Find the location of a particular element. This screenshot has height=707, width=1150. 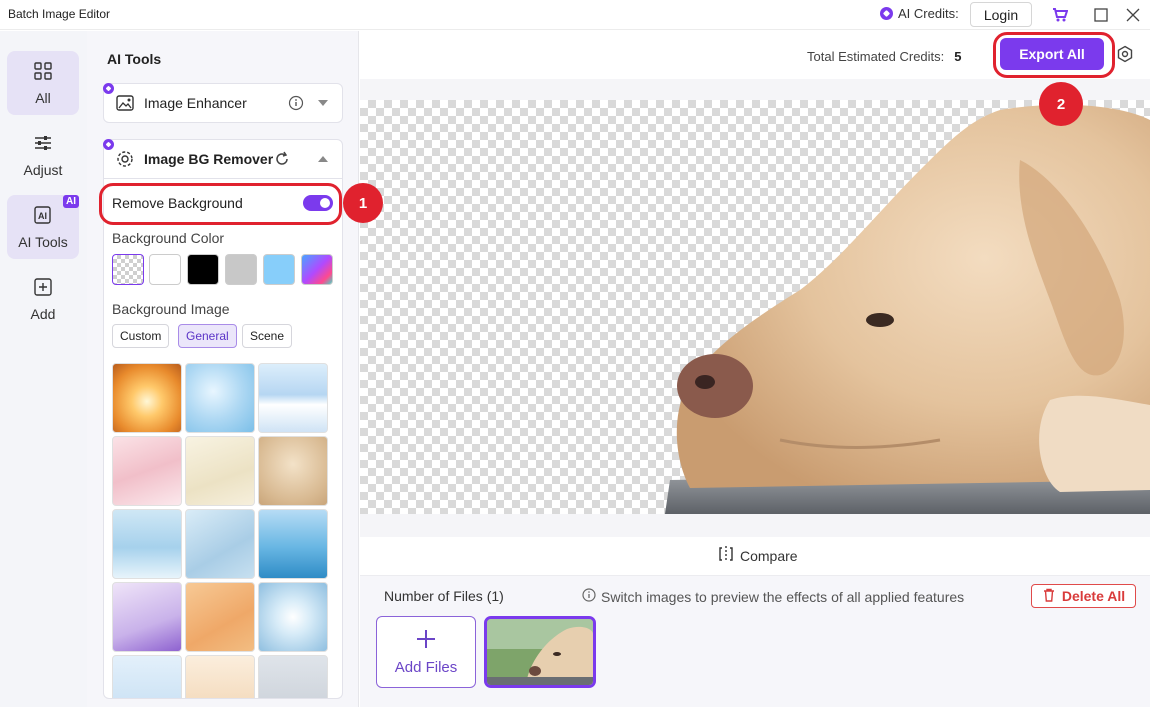

nav-item-add: Add is located at coordinates (43, 299).